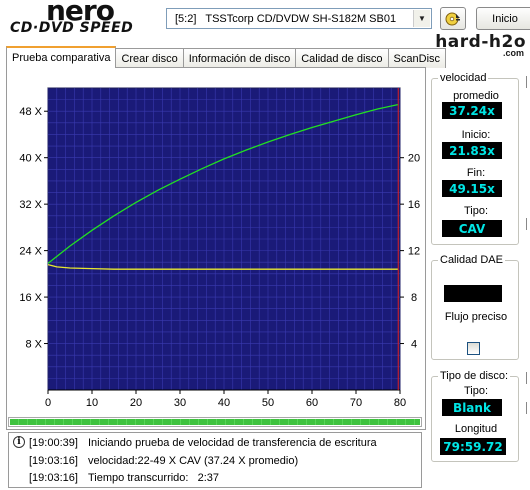 The width and height of the screenshot is (530, 490). What do you see at coordinates (154, 477) in the screenshot?
I see `log-message: Tiempo transcurrido: 2:37` at bounding box center [154, 477].